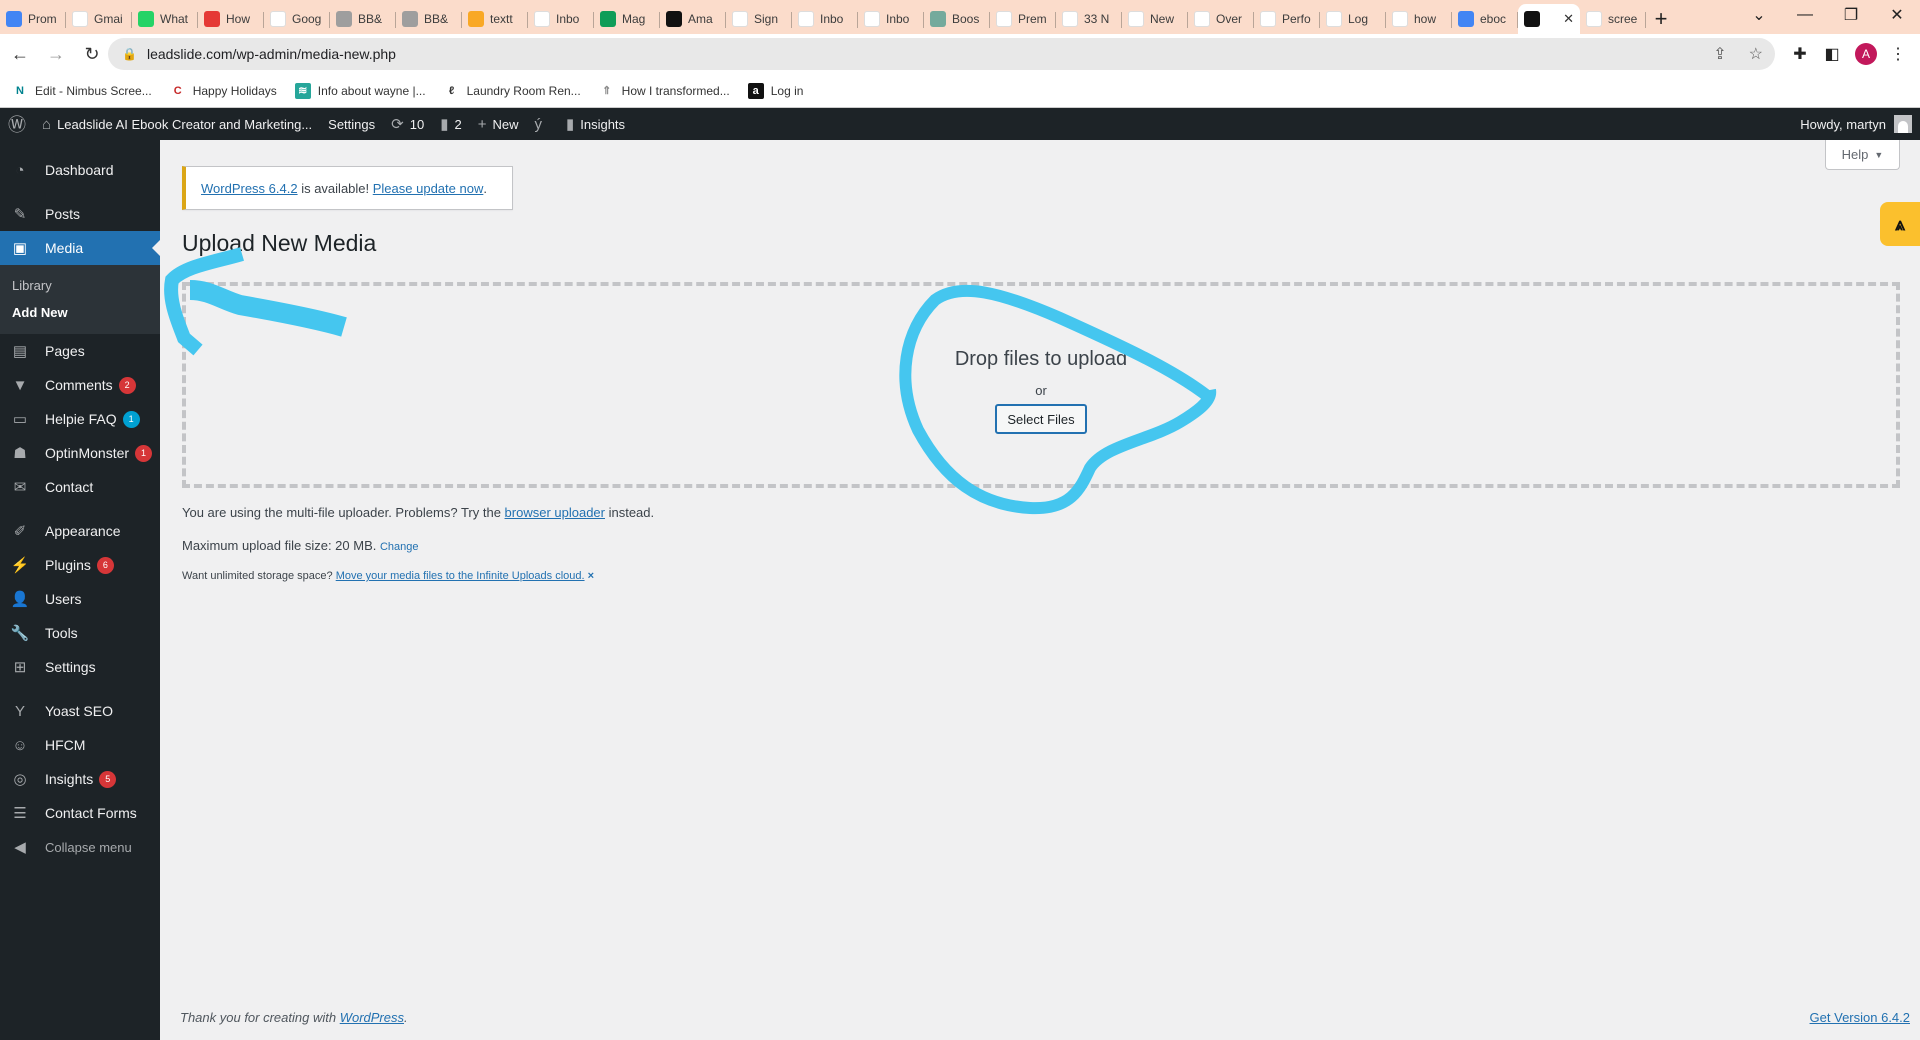  Describe the element at coordinates (1155, 19) in the screenshot. I see `browser-tab: New` at that location.